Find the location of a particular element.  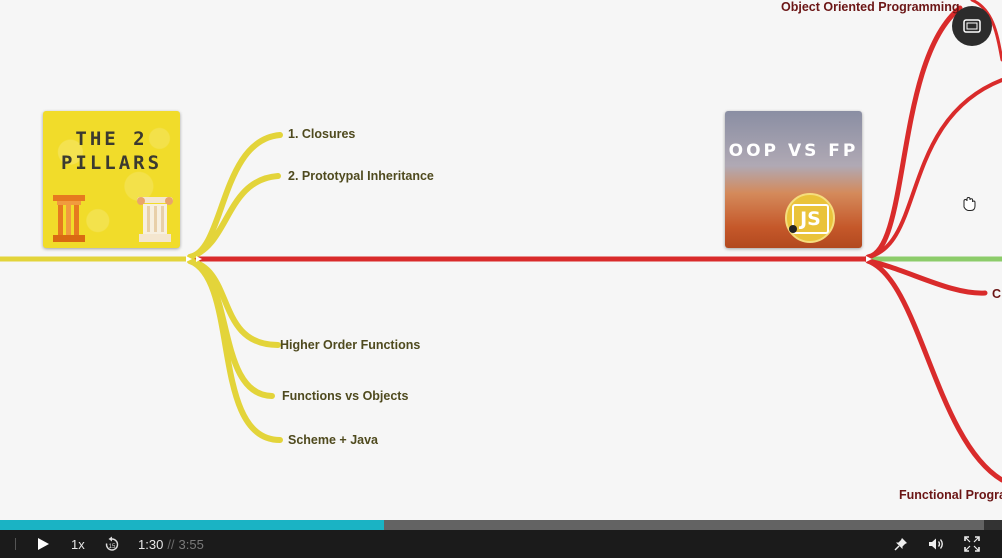

thumbnail-title: OOP VS FP is located at coordinates (793, 151).